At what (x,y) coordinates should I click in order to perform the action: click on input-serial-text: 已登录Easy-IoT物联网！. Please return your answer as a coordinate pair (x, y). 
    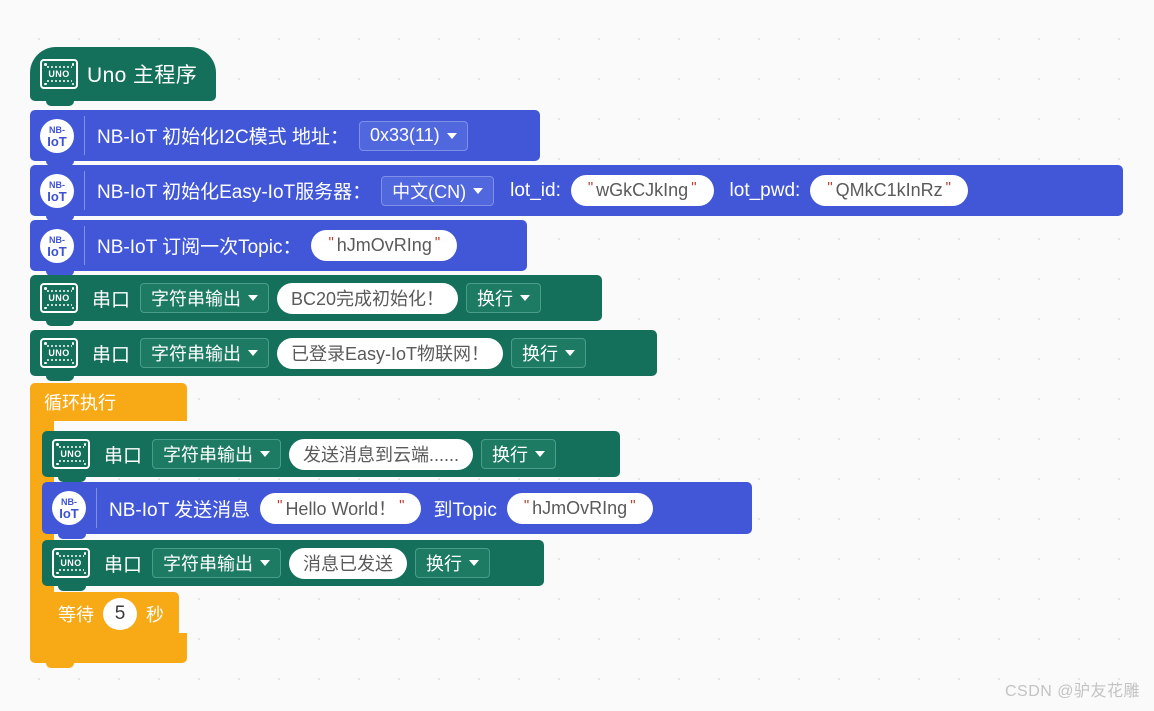
    Looking at the image, I should click on (390, 353).